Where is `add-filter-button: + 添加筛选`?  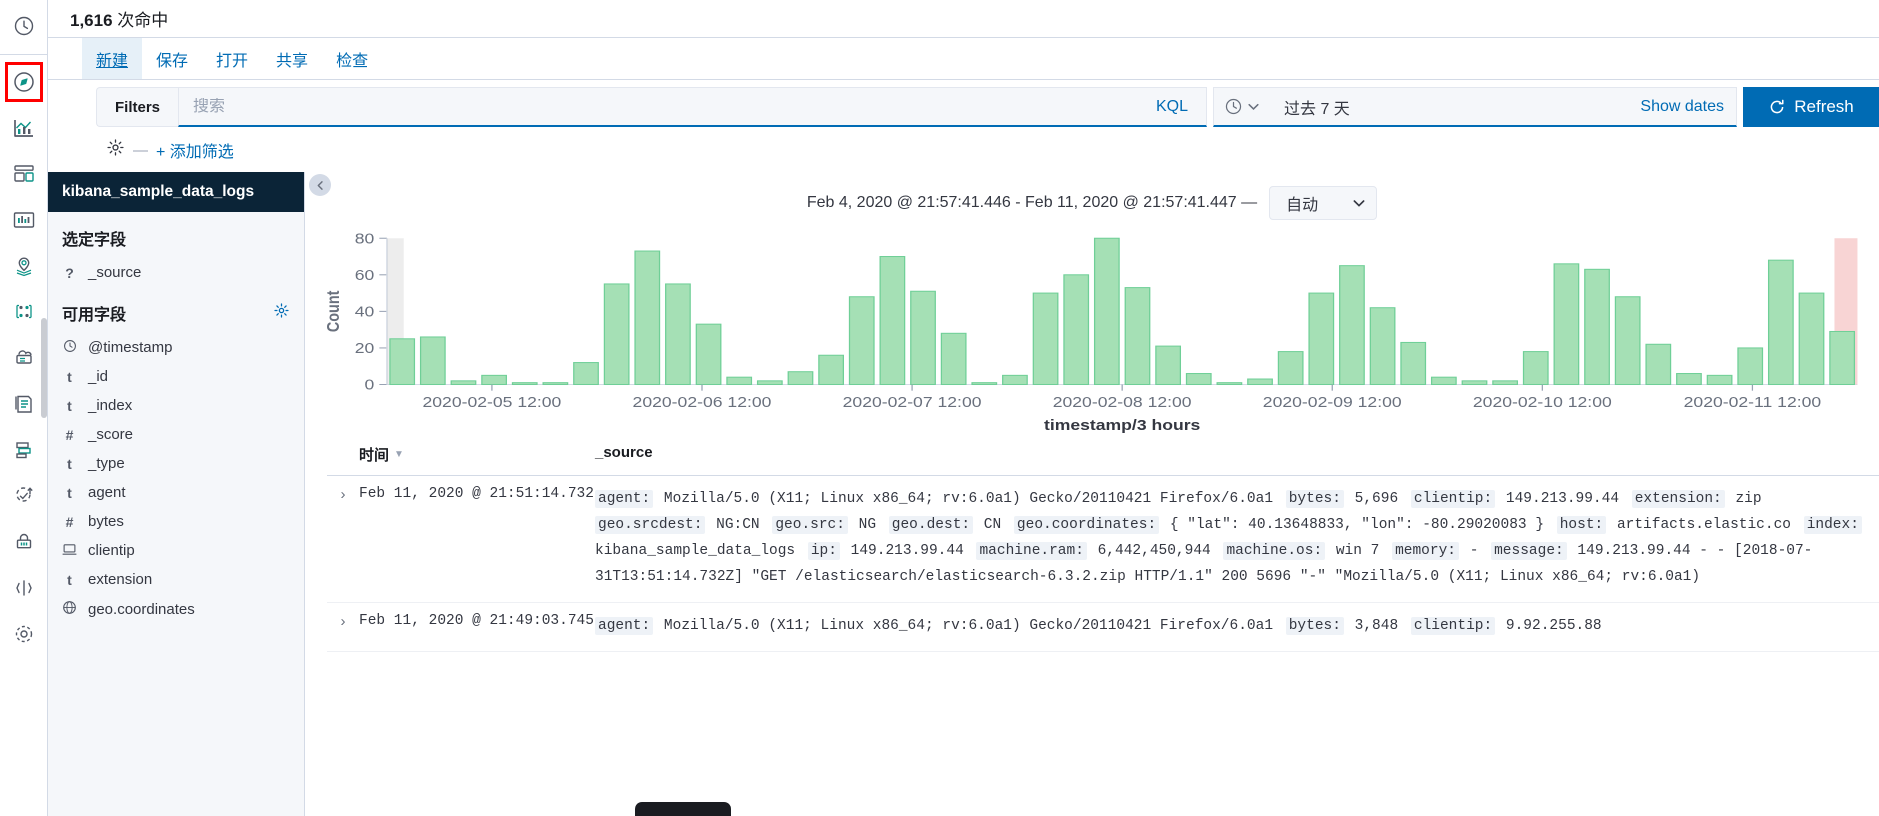 add-filter-button: + 添加筛选 is located at coordinates (195, 150).